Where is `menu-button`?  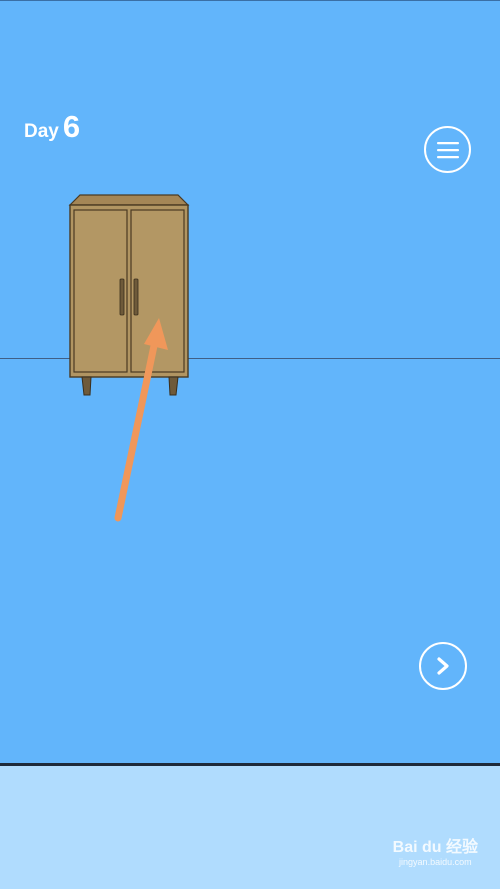
menu-button is located at coordinates (447, 149).